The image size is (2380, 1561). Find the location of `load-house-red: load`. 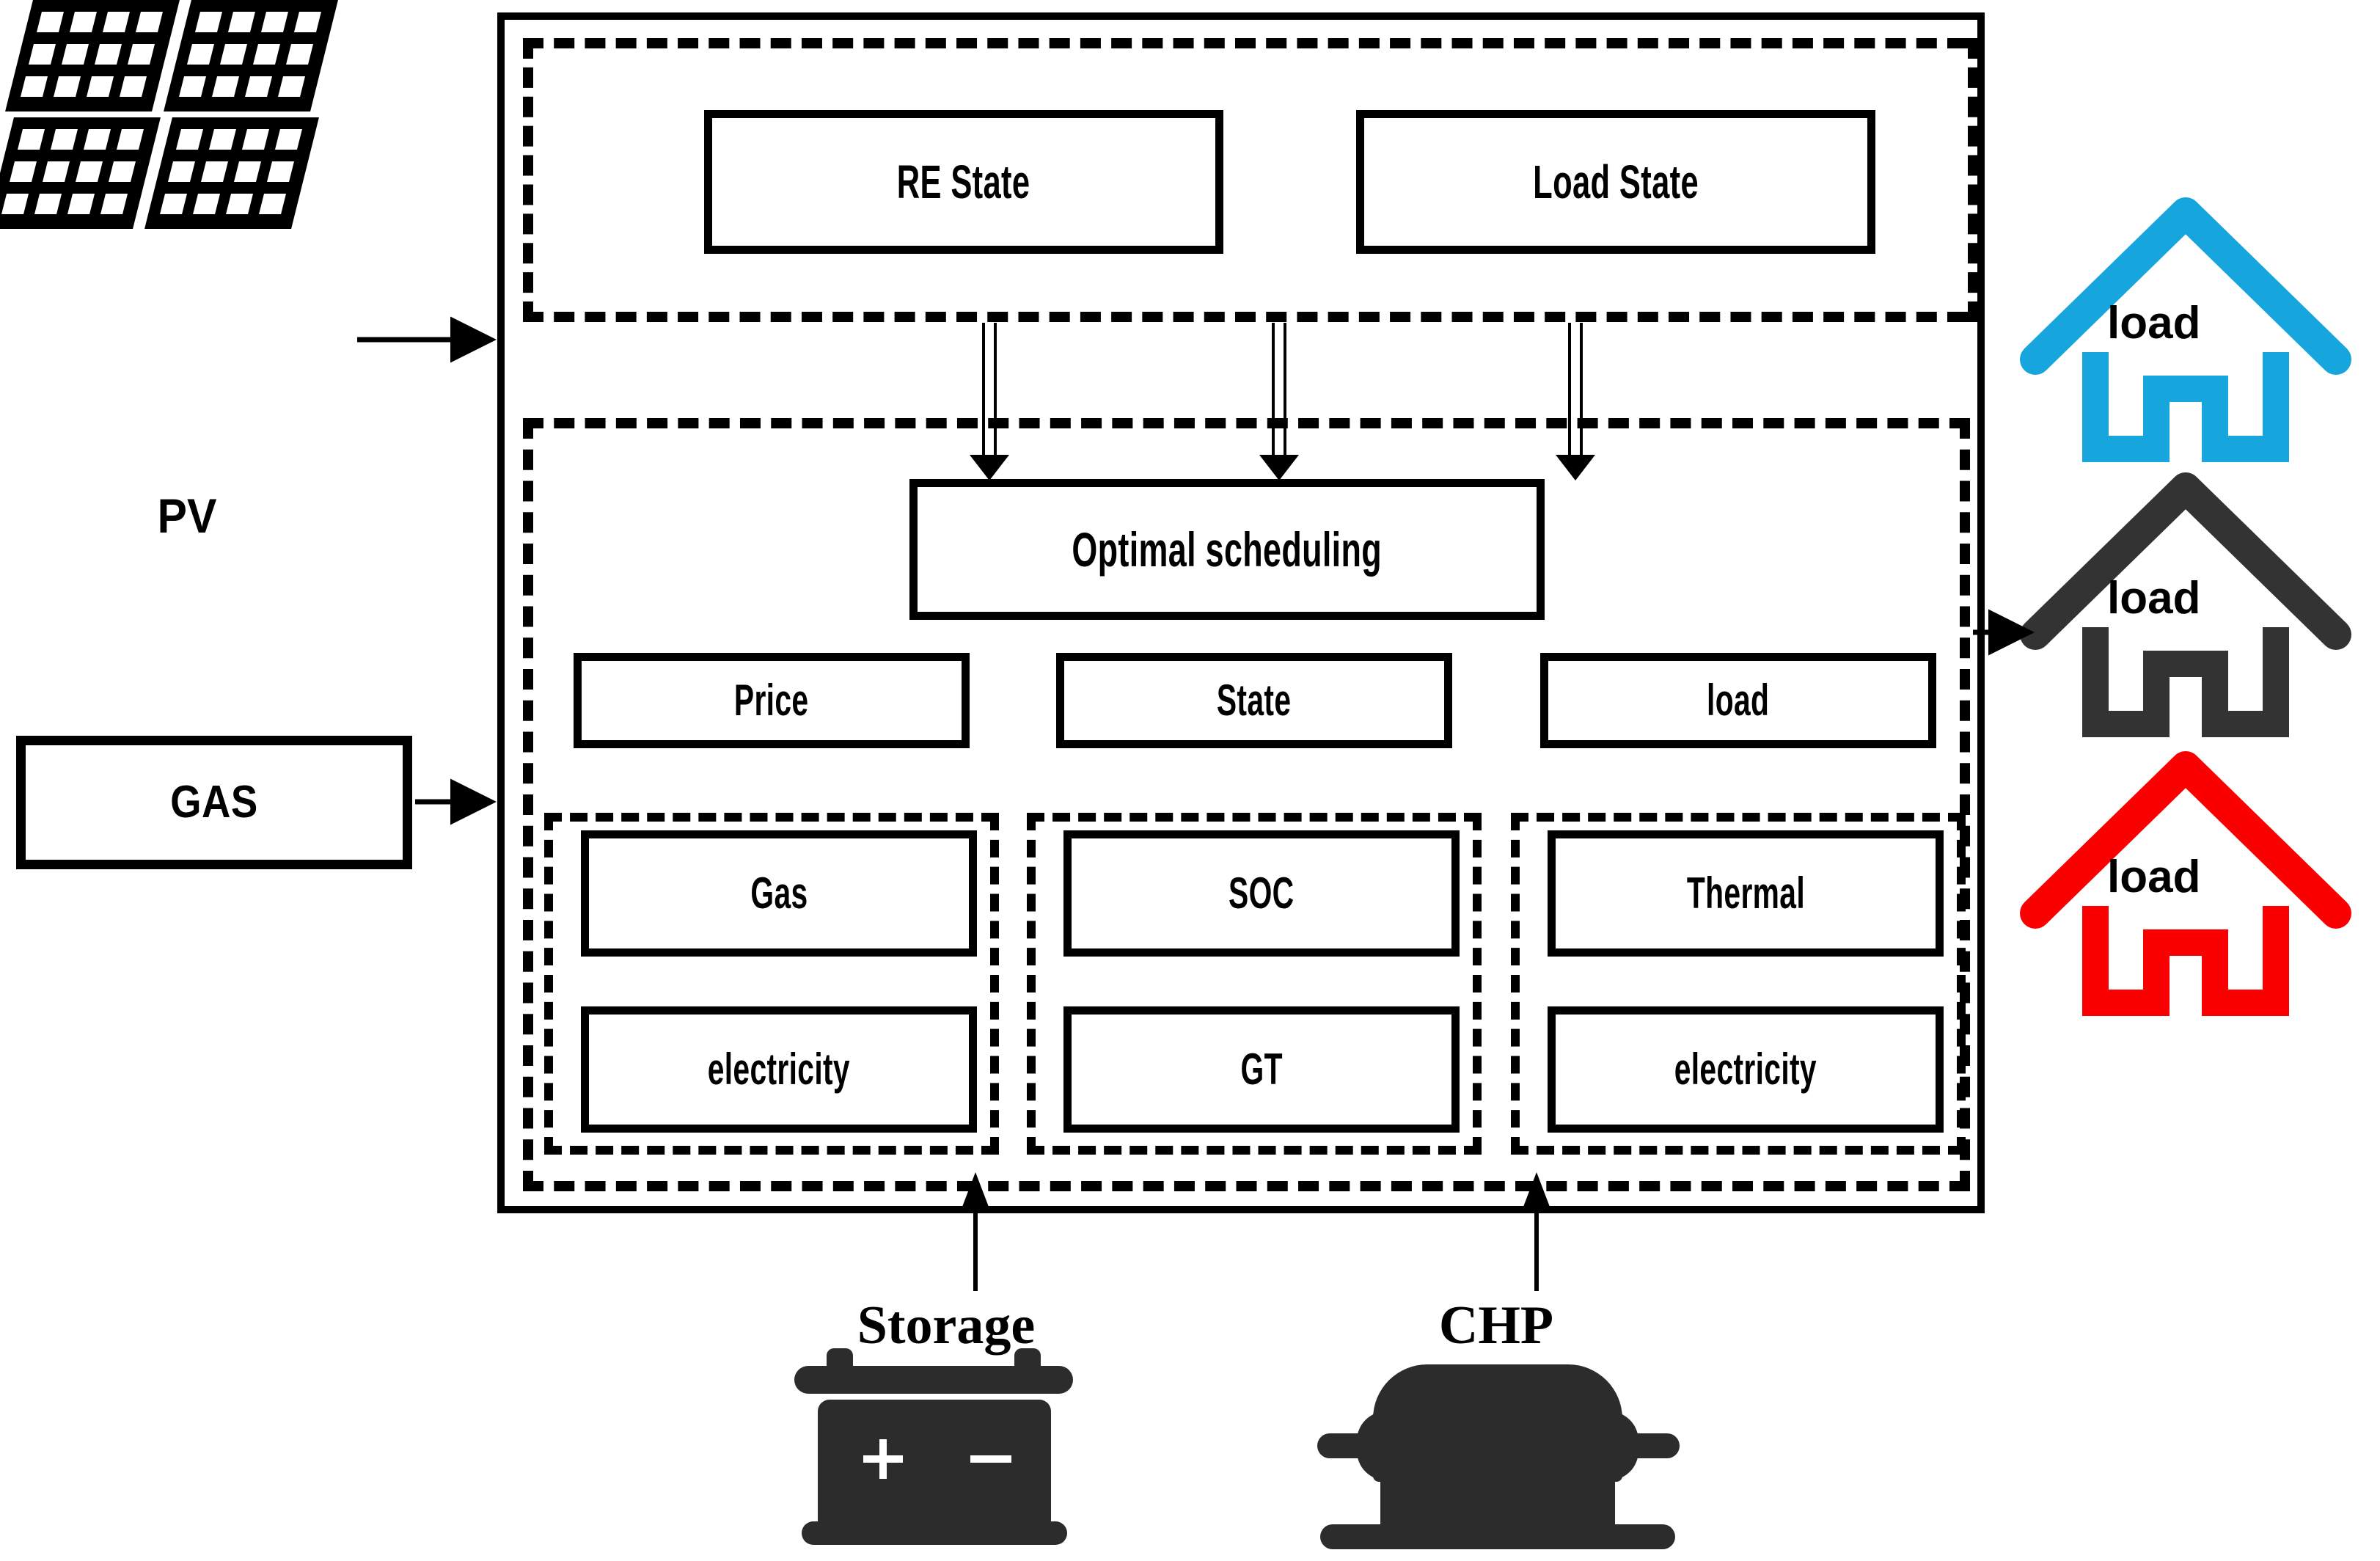

load-house-red: load is located at coordinates (2186, 869).